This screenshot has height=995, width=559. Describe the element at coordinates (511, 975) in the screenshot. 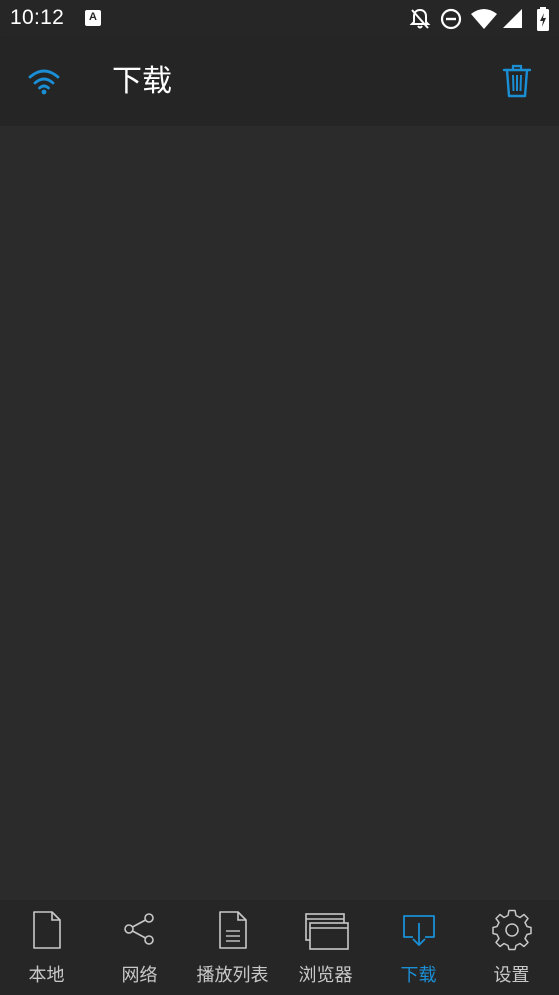

I see `nav-label-settings: 设置` at that location.